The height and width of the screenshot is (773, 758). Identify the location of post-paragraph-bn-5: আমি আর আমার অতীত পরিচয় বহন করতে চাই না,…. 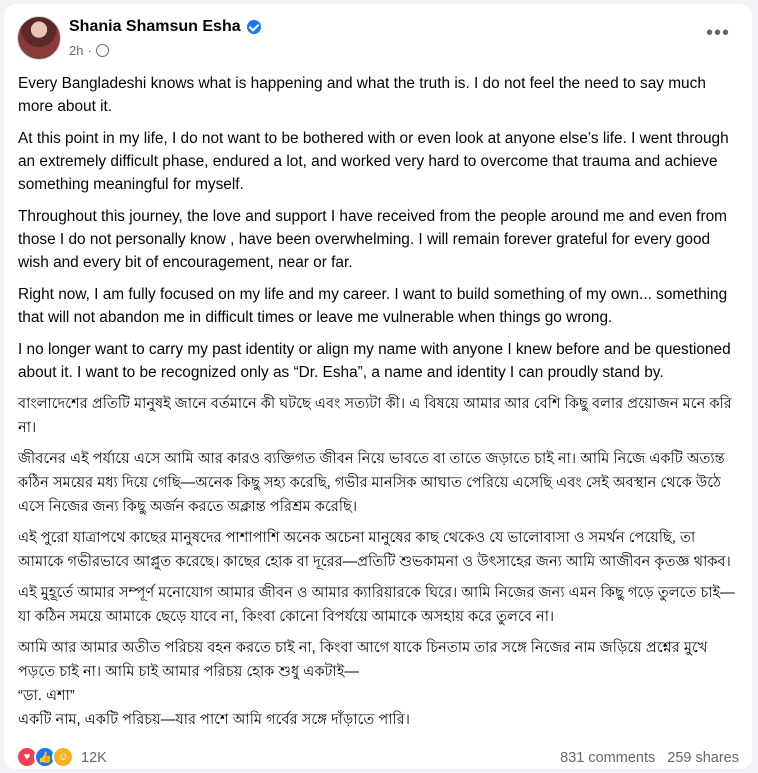
(363, 684).